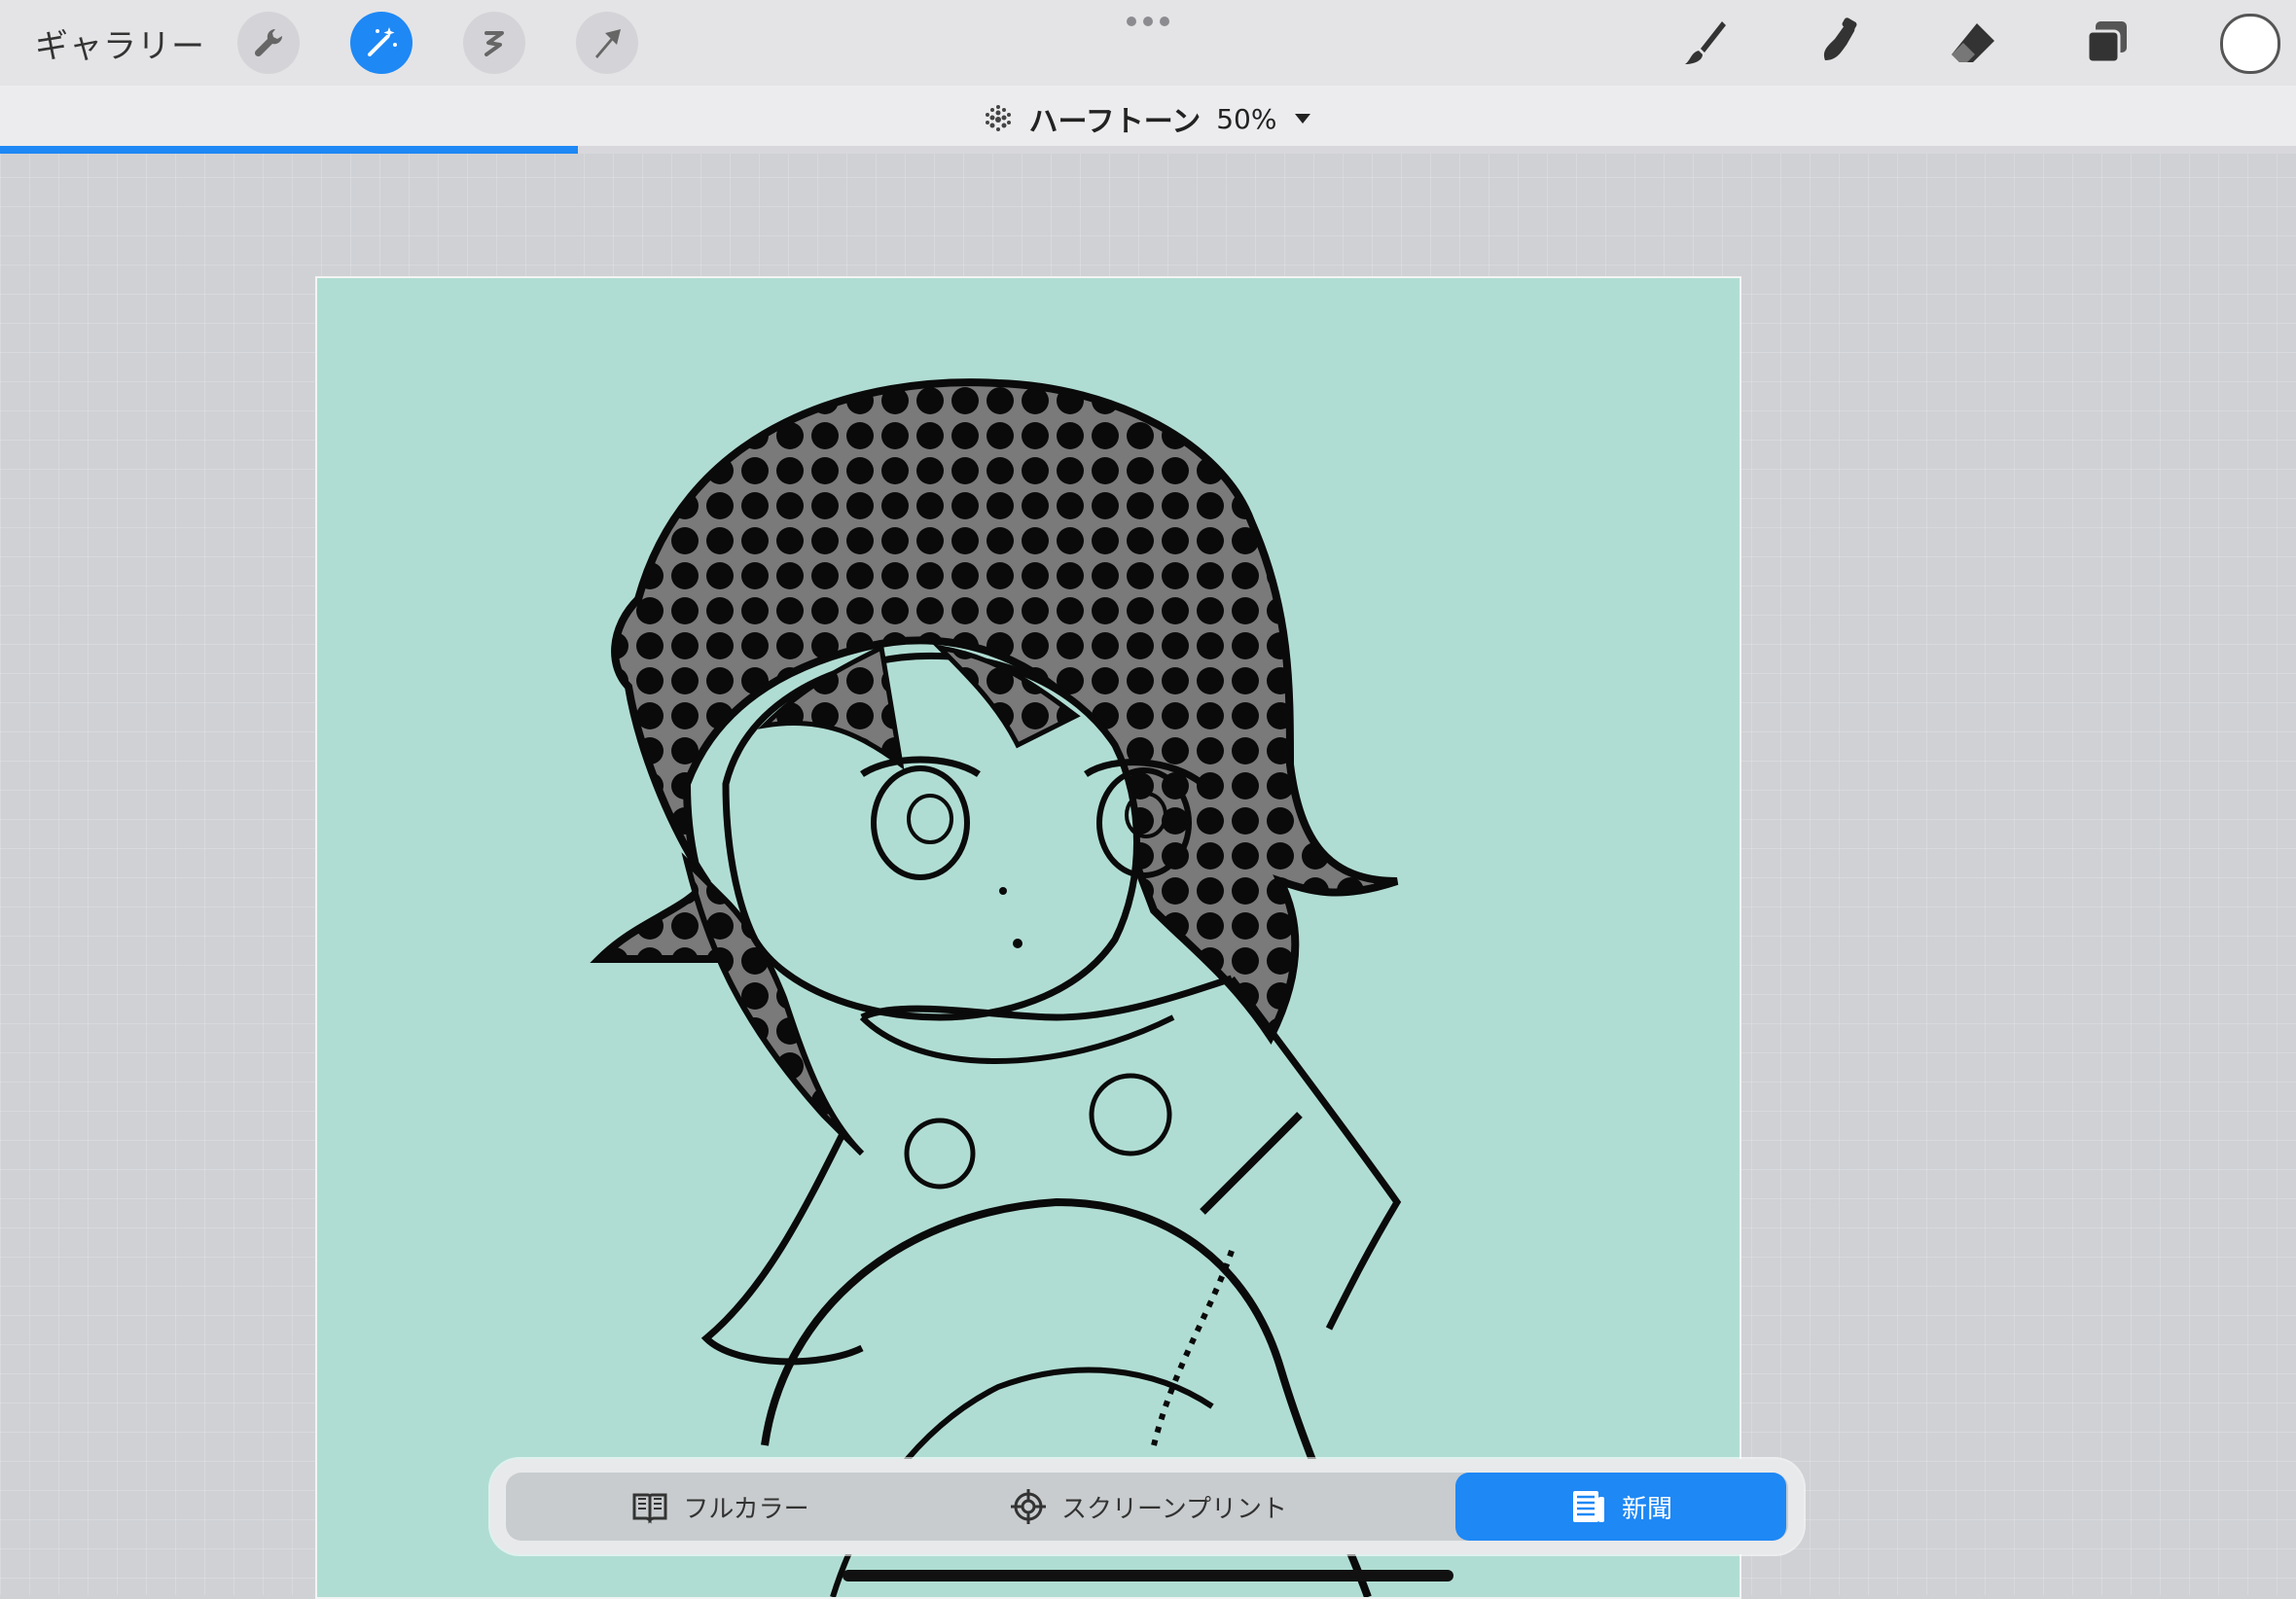  Describe the element at coordinates (1174, 1509) in the screenshot. I see `mode-screen-print-label: スクリーンプリント` at that location.